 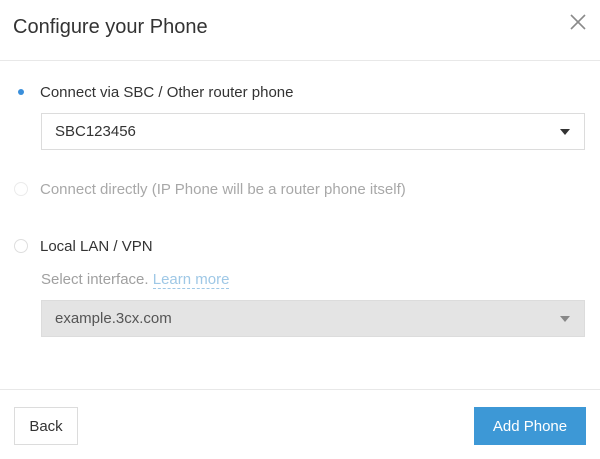 I want to click on radio-sbc, so click(x=21, y=92).